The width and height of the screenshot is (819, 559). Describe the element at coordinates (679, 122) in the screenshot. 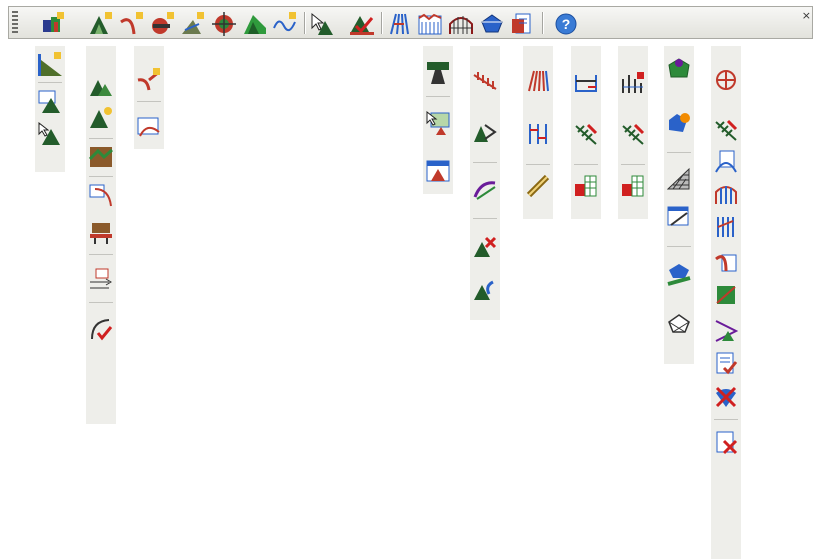

I see `solid-gear-icon` at that location.